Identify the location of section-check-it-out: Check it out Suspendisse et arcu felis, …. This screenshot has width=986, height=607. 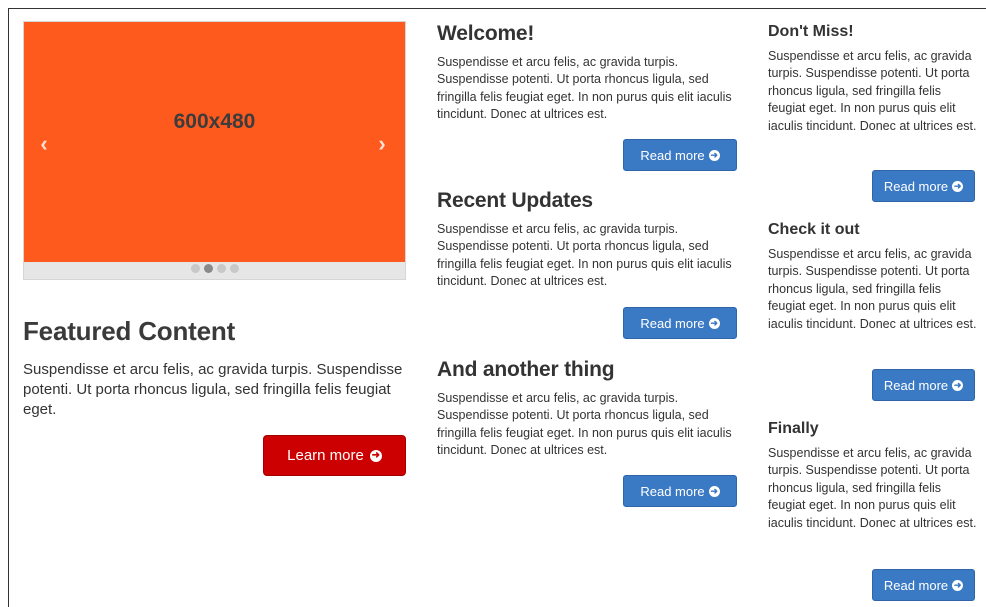
(874, 277).